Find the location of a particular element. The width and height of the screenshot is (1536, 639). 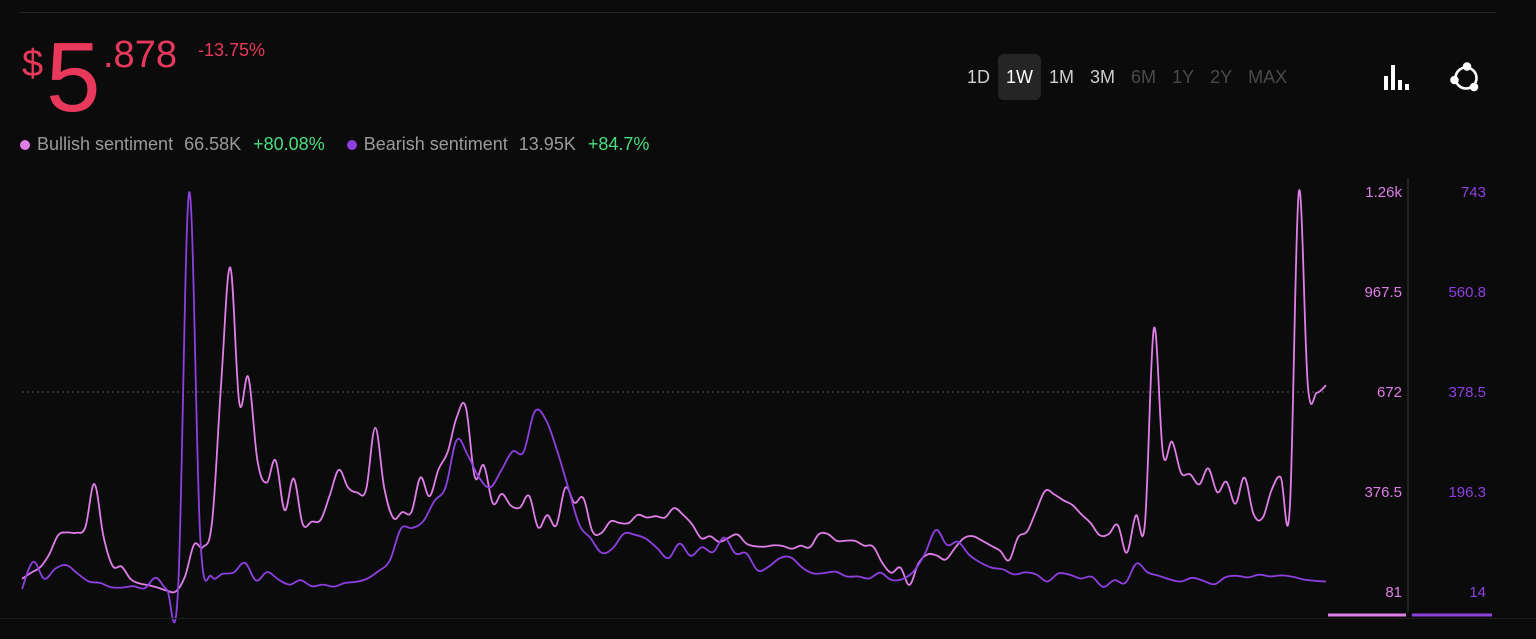

left-axis-tick: 1.26k is located at coordinates (1383, 192).